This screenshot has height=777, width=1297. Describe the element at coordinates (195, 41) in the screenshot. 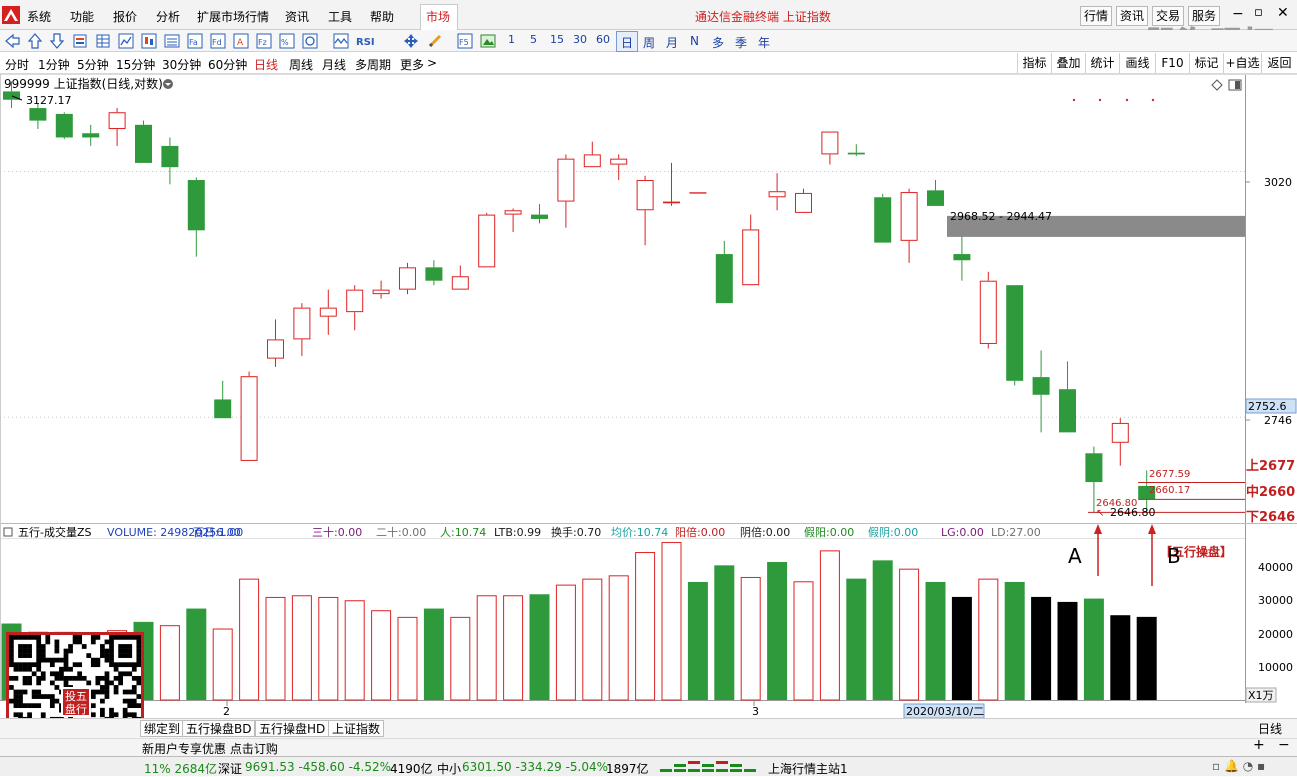

I see `f10-icon: Fa` at that location.